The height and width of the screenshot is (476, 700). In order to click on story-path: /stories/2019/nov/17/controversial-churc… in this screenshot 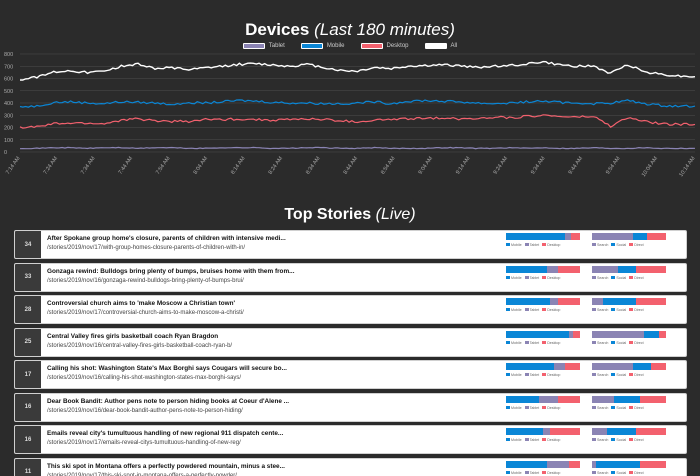, I will do `click(273, 313)`.